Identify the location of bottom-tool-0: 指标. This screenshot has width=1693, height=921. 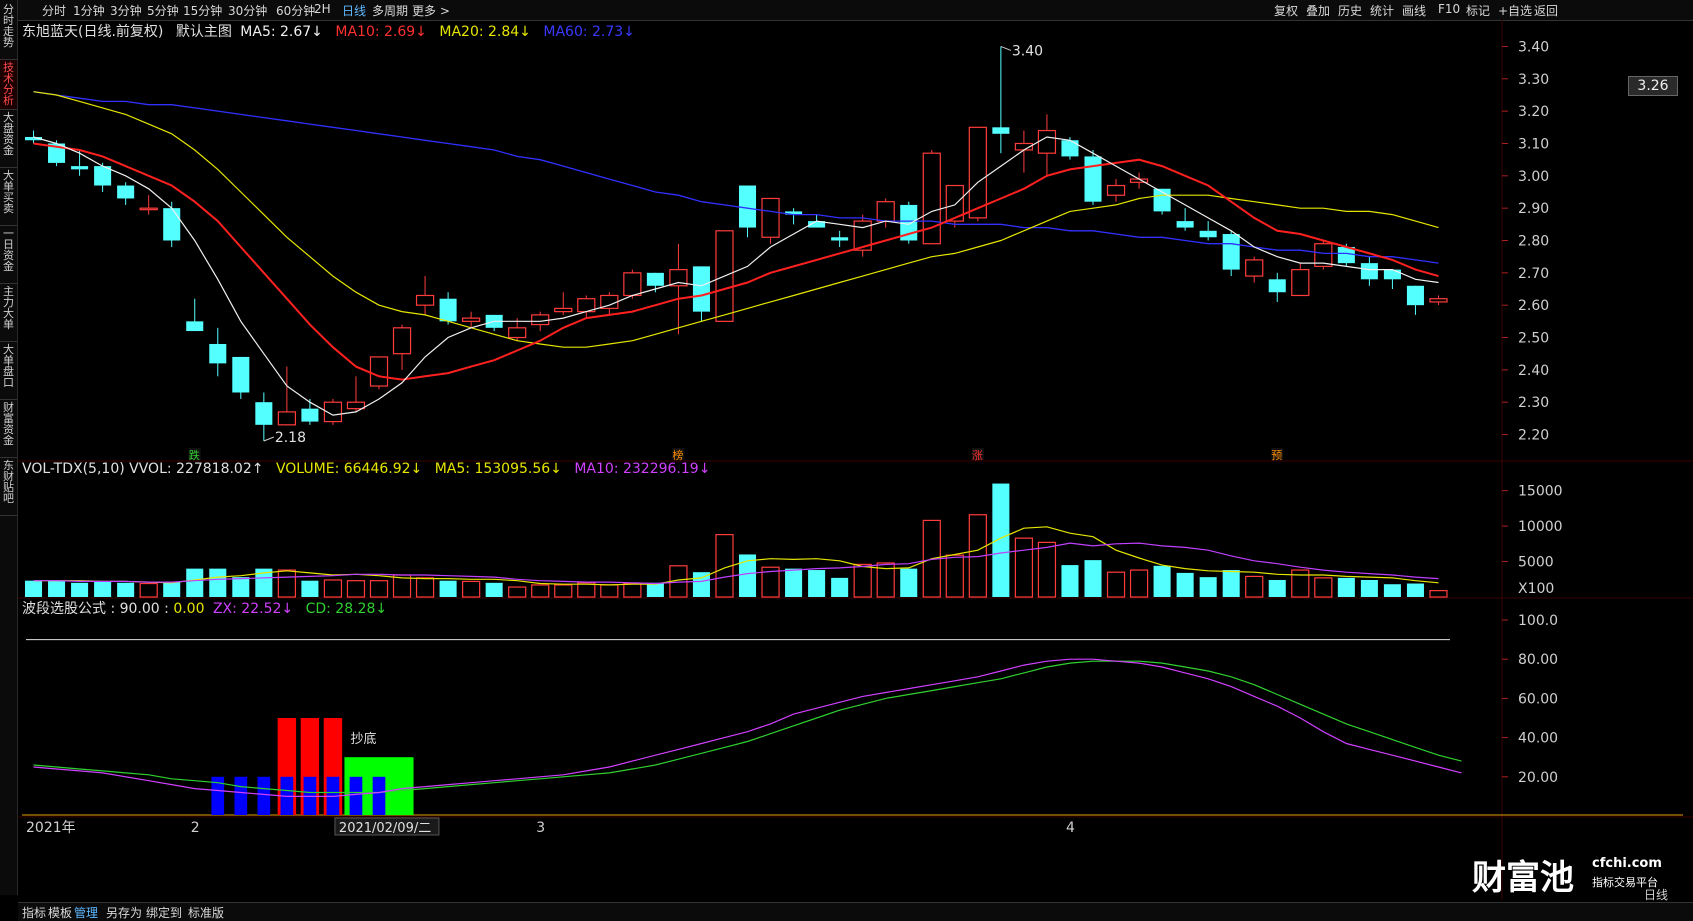
(34, 912).